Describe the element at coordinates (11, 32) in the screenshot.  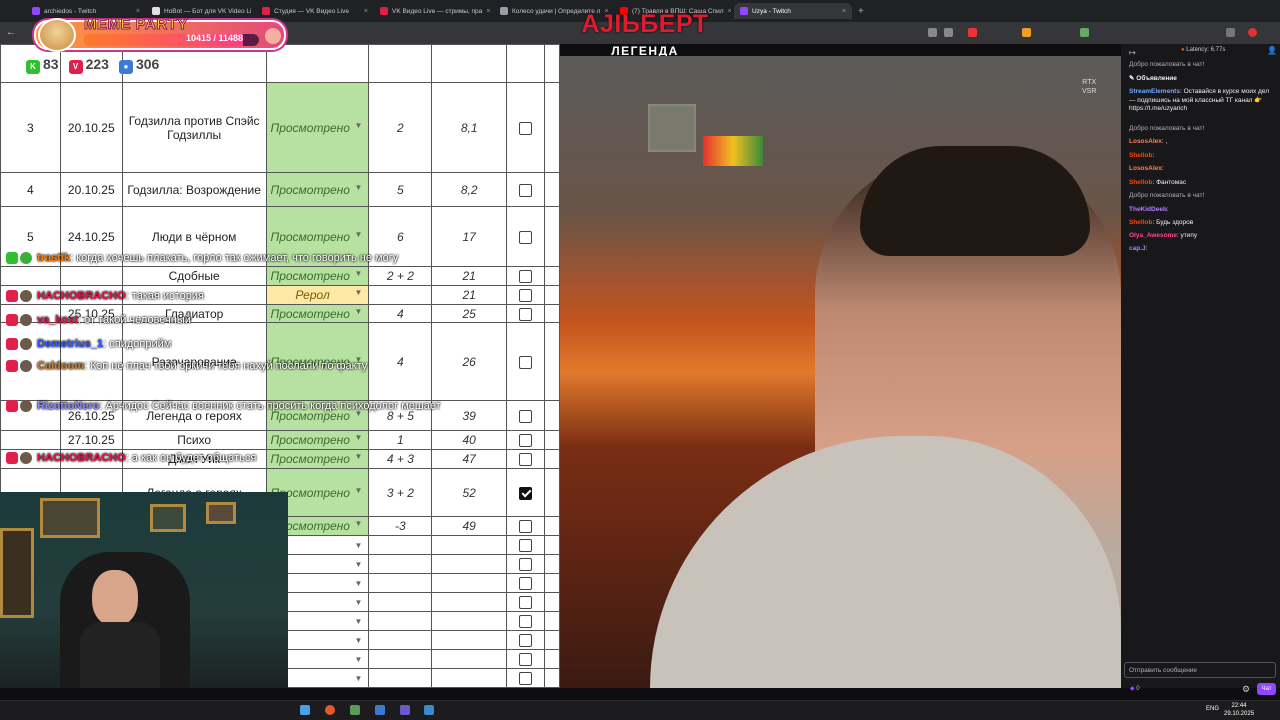
I see `back-icon: ←` at that location.